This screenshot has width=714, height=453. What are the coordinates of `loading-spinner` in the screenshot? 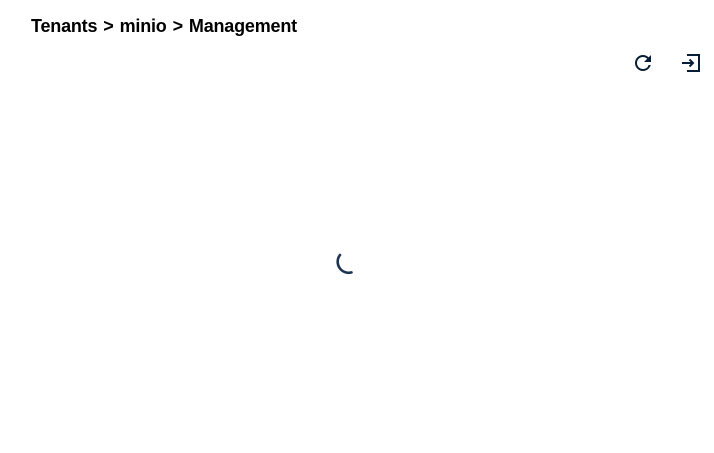 It's located at (350, 261).